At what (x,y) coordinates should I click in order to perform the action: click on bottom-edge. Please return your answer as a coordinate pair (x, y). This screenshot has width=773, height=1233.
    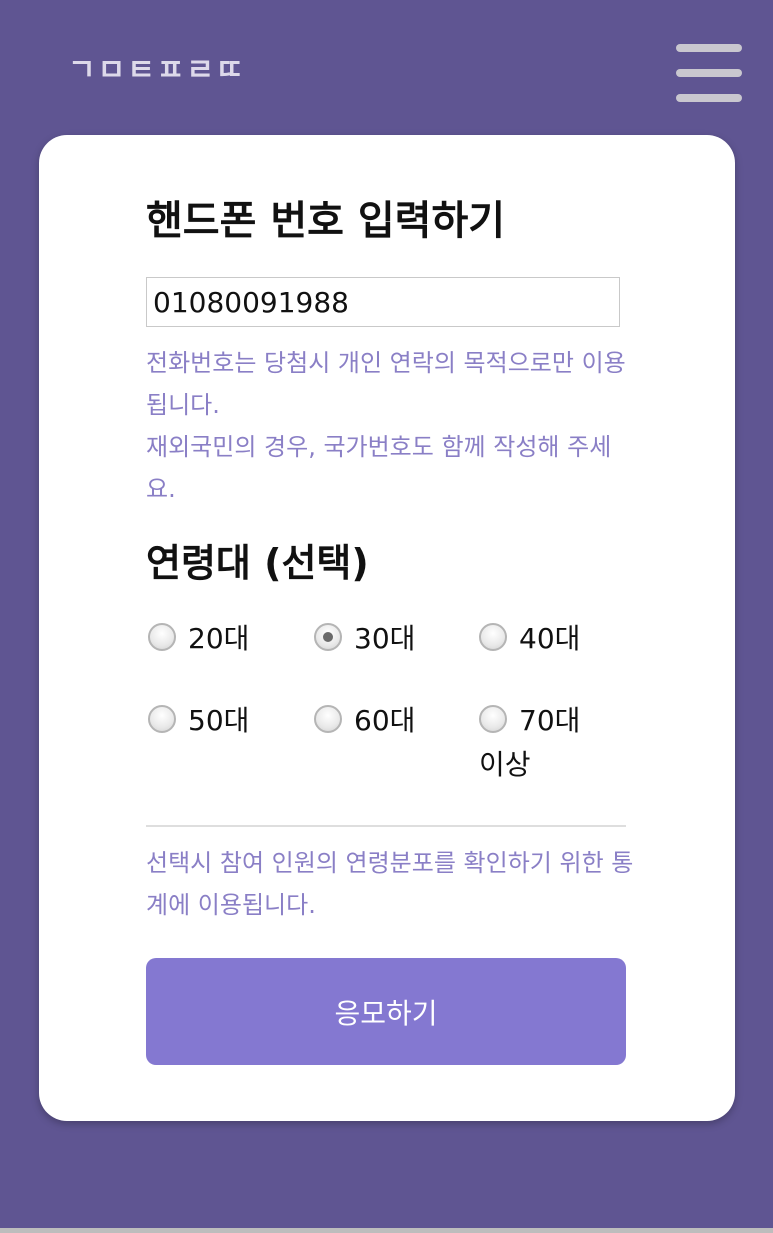
    Looking at the image, I should click on (386, 1230).